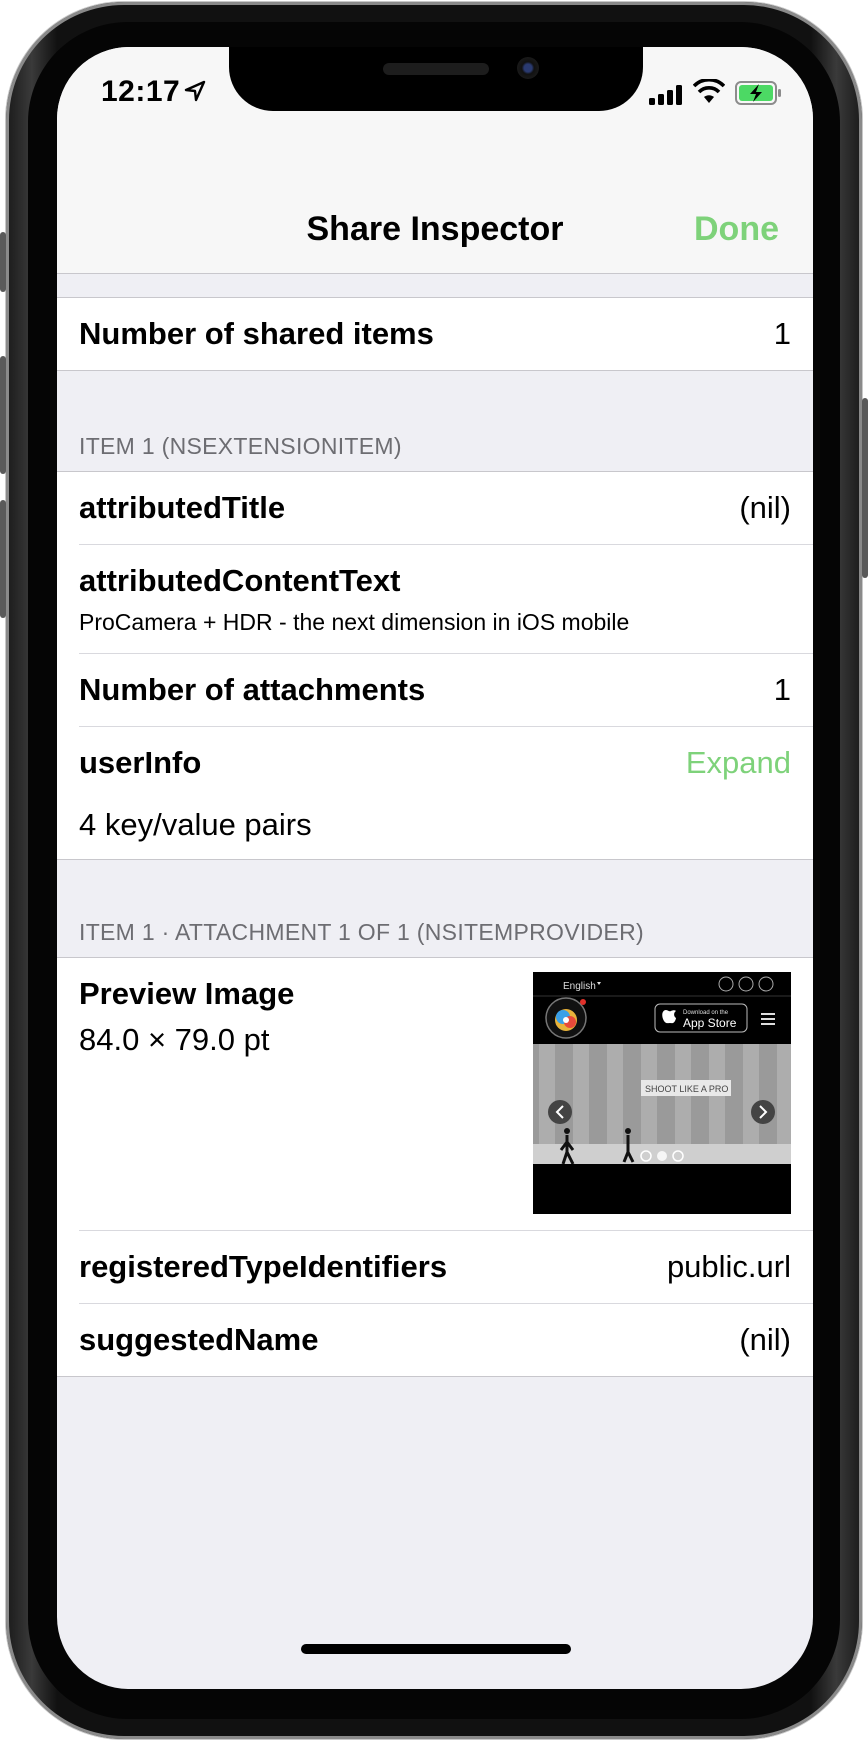 This screenshot has width=868, height=1743. What do you see at coordinates (710, 1023) in the screenshot?
I see `thumb-store-big: App Store` at bounding box center [710, 1023].